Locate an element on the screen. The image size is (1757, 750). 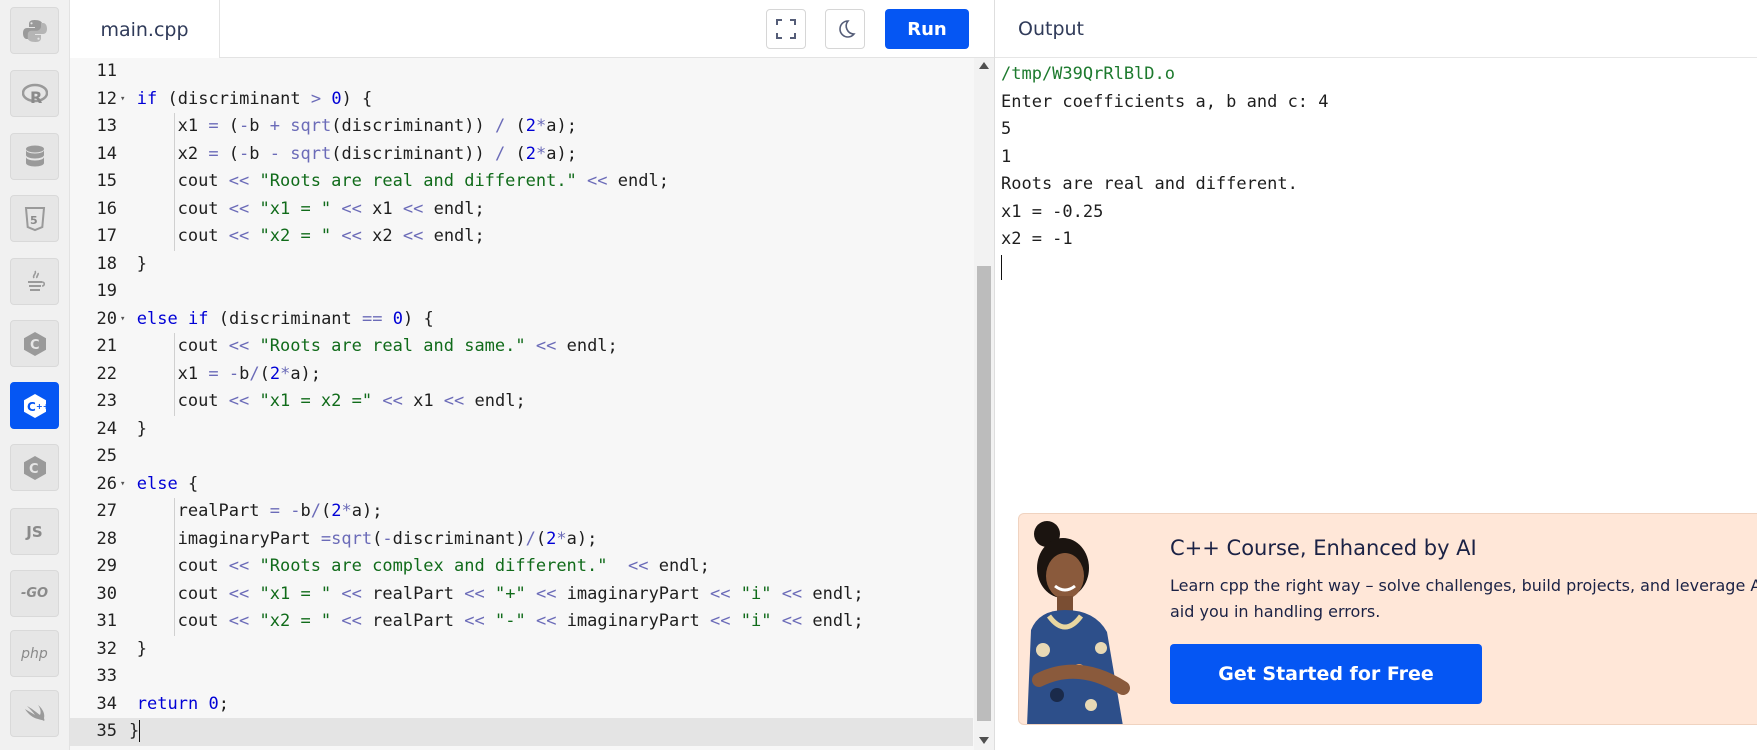
fullscreen-icon is located at coordinates (786, 29).